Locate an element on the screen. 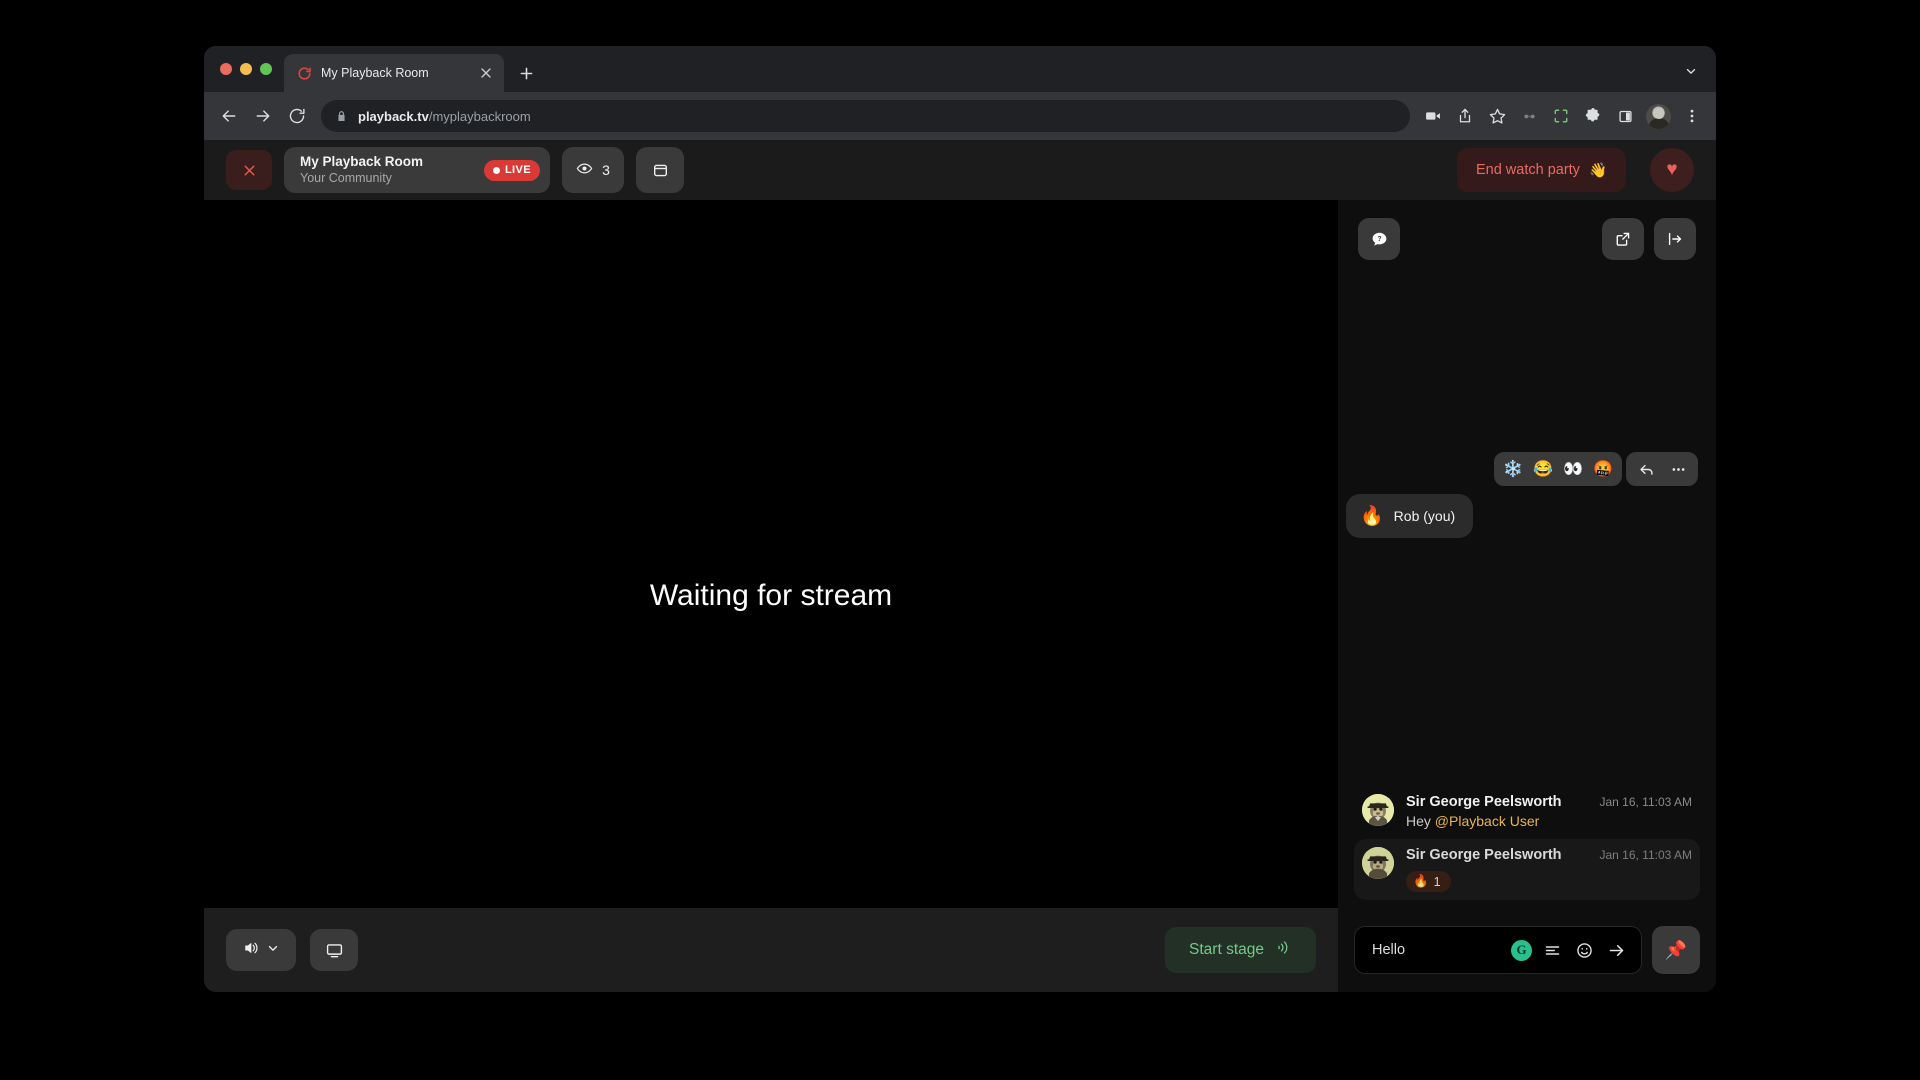 The width and height of the screenshot is (1920, 1080). message-text-prefix: Hey is located at coordinates (1420, 821).